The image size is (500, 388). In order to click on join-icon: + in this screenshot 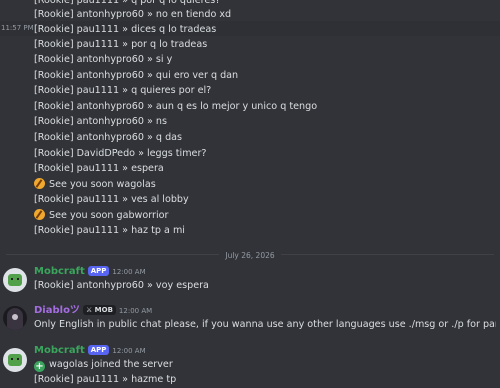, I will do `click(39, 366)`.